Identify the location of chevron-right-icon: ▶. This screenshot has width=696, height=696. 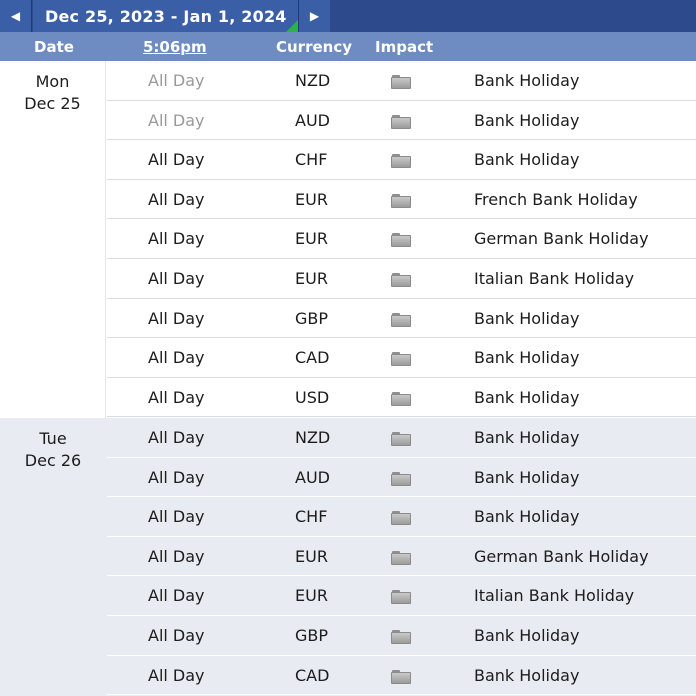
(314, 16).